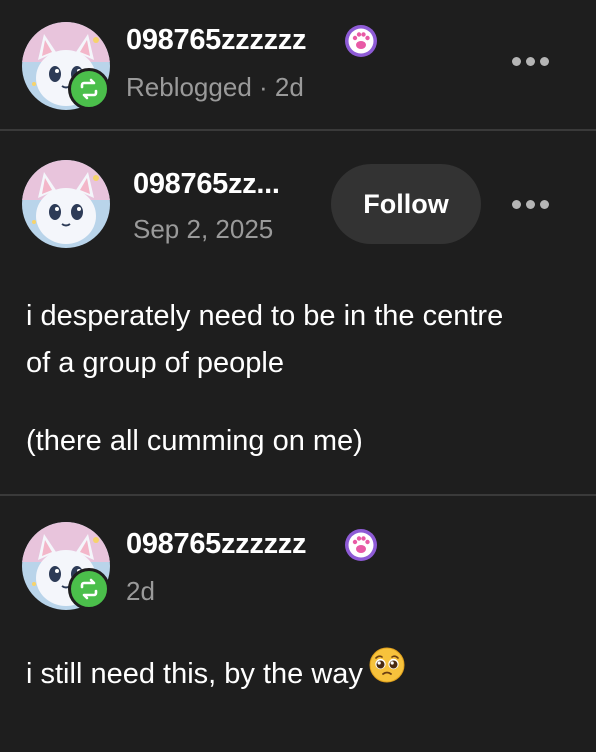  What do you see at coordinates (215, 87) in the screenshot?
I see `reblog-meta: Reblogged · 2d` at bounding box center [215, 87].